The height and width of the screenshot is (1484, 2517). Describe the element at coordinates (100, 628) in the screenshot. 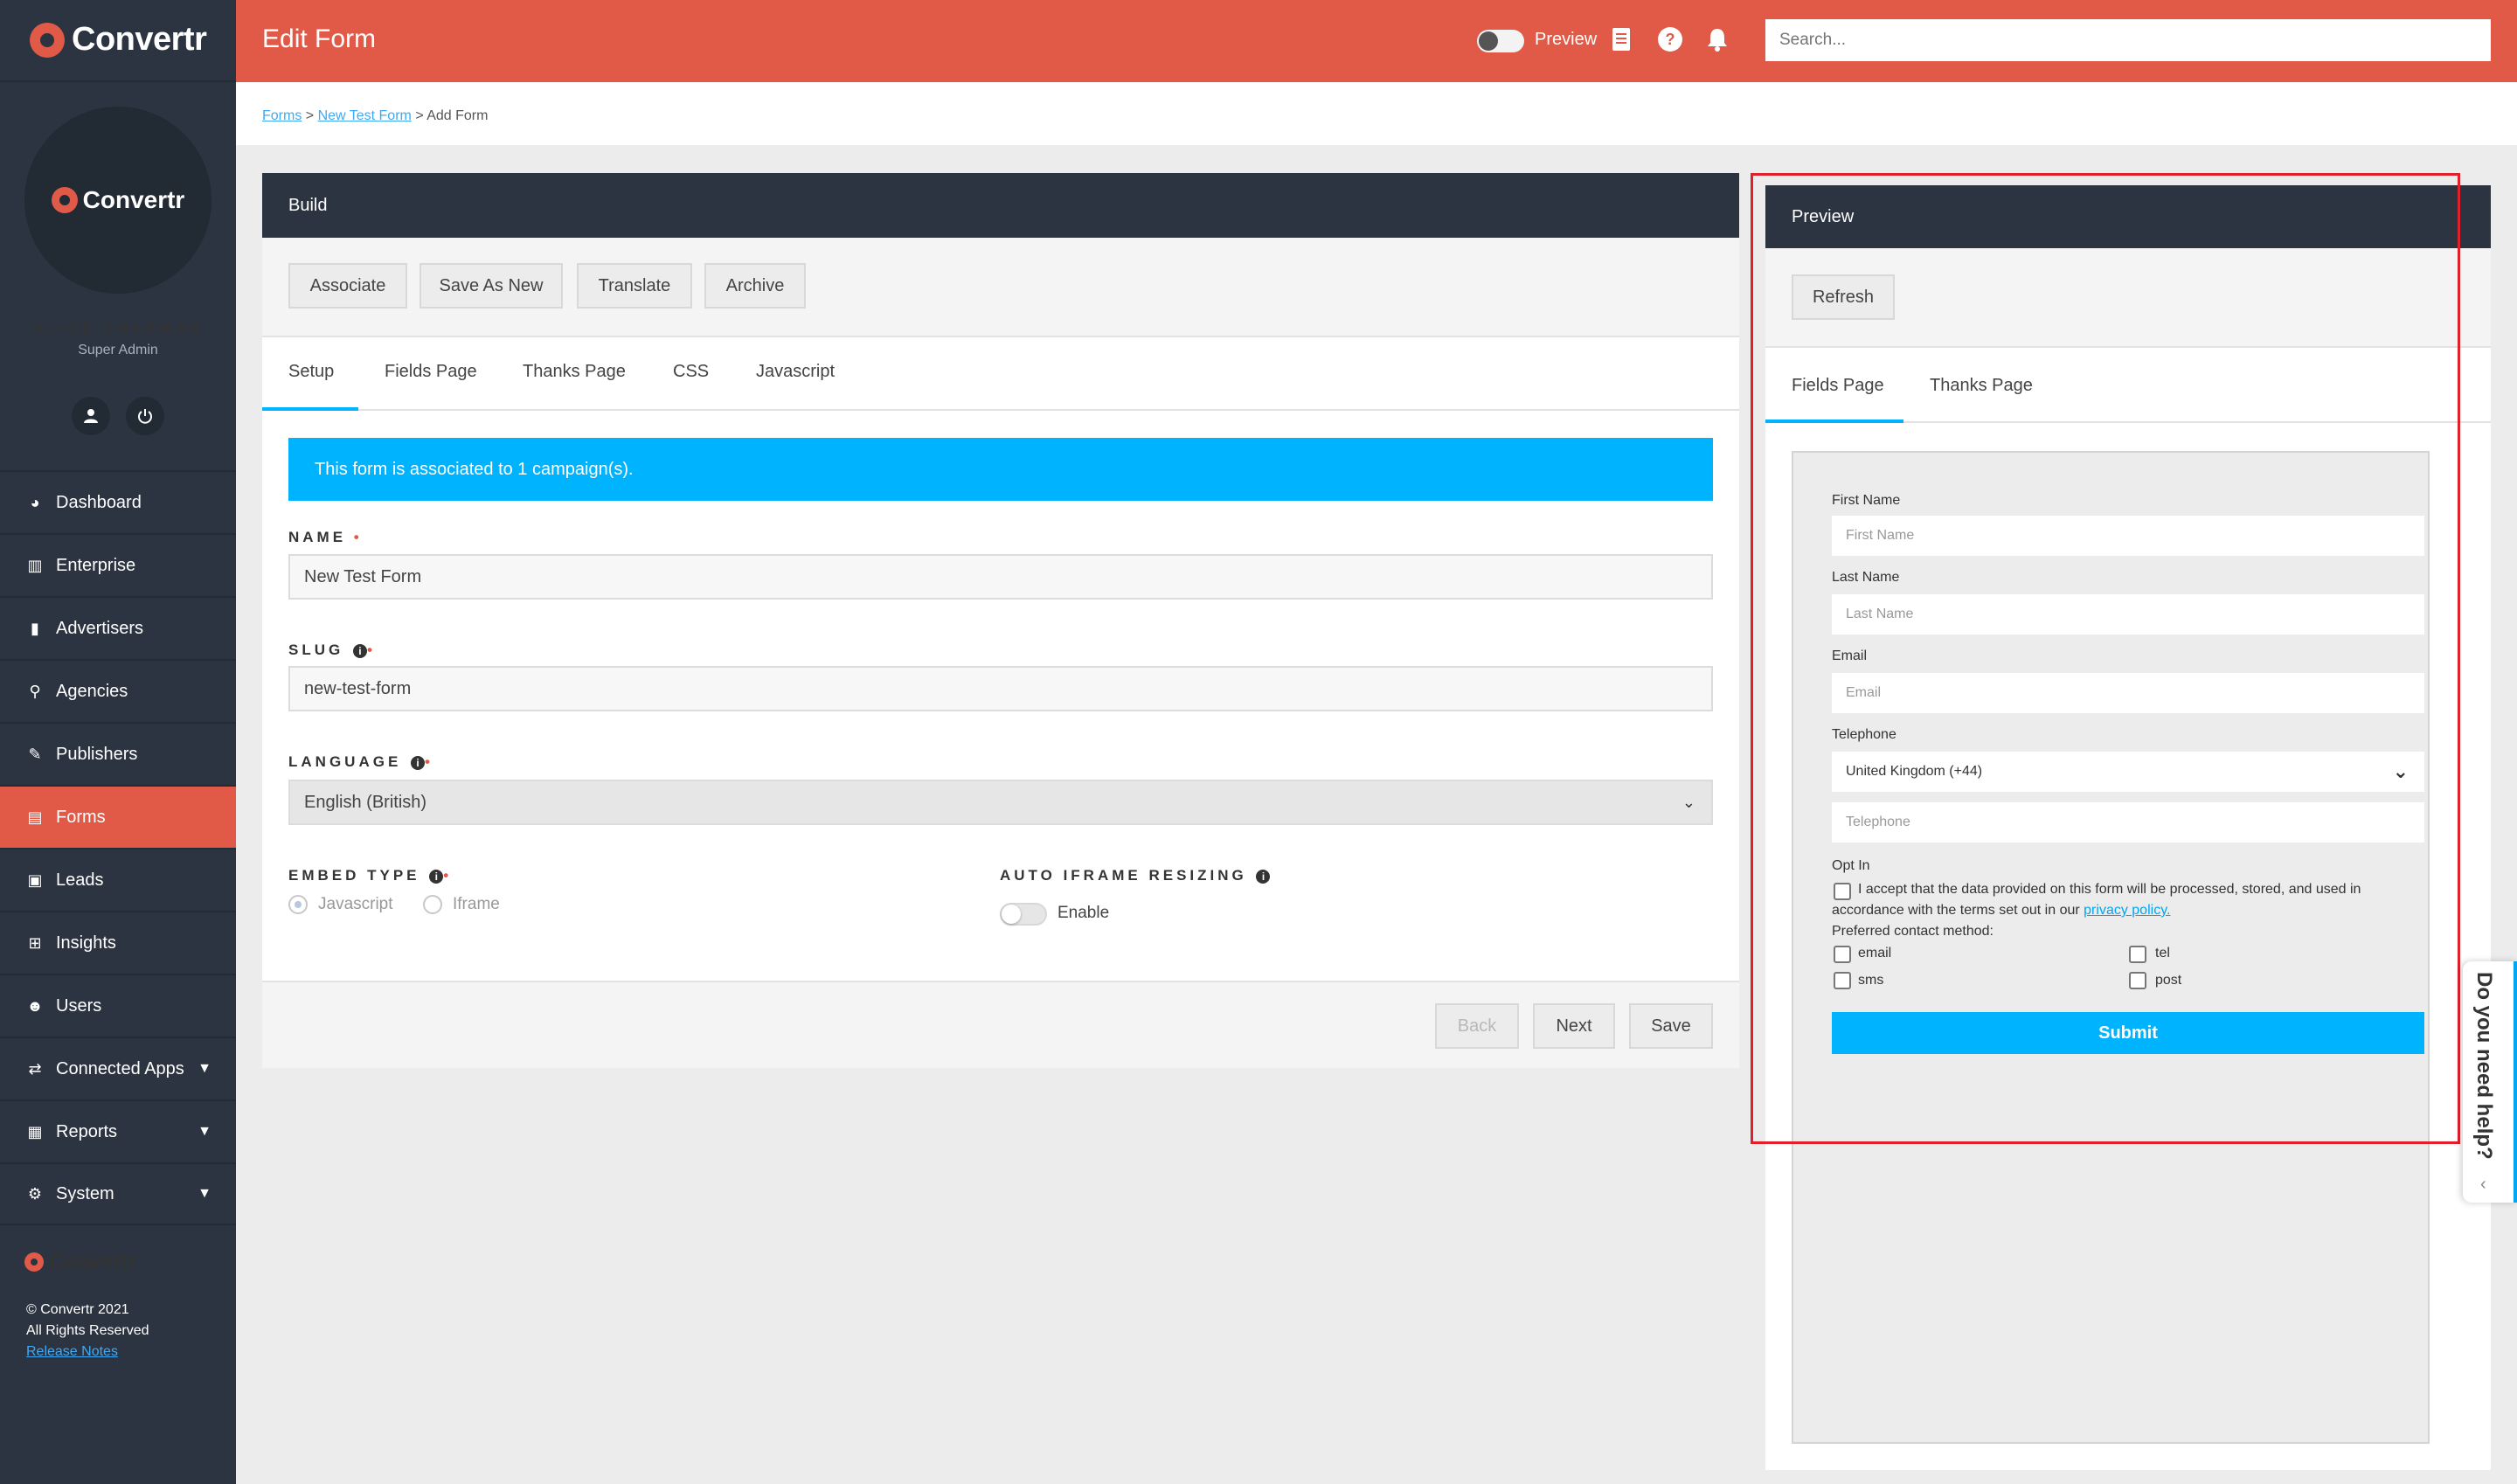

I see `sidebar-item-label: Advertisers` at that location.